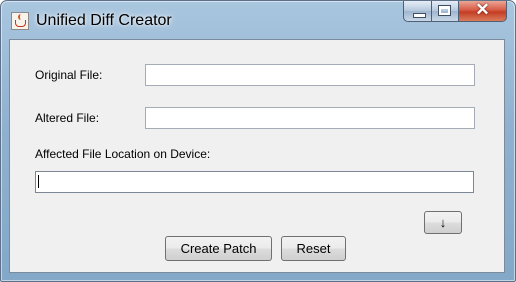 The image size is (516, 282). Describe the element at coordinates (67, 118) in the screenshot. I see `altered-file-label: Altered File:` at that location.